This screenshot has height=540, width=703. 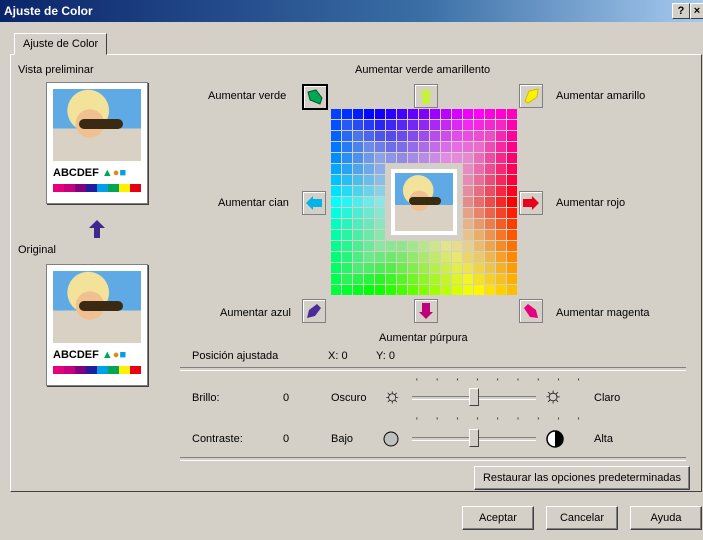 I want to click on increase-red-button, so click(x=531, y=203).